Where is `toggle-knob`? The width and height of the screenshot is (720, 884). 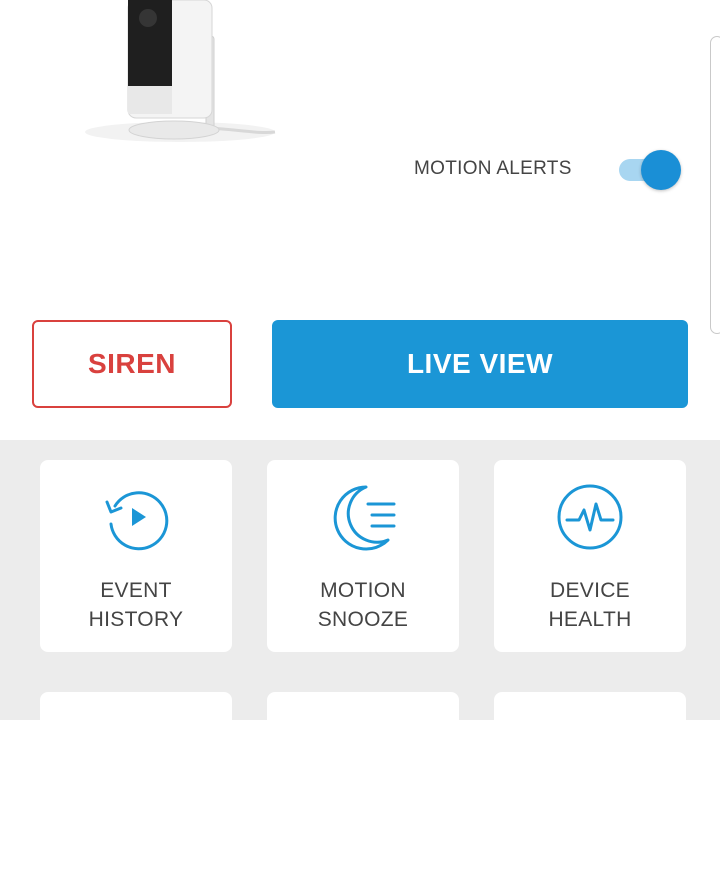
toggle-knob is located at coordinates (661, 170).